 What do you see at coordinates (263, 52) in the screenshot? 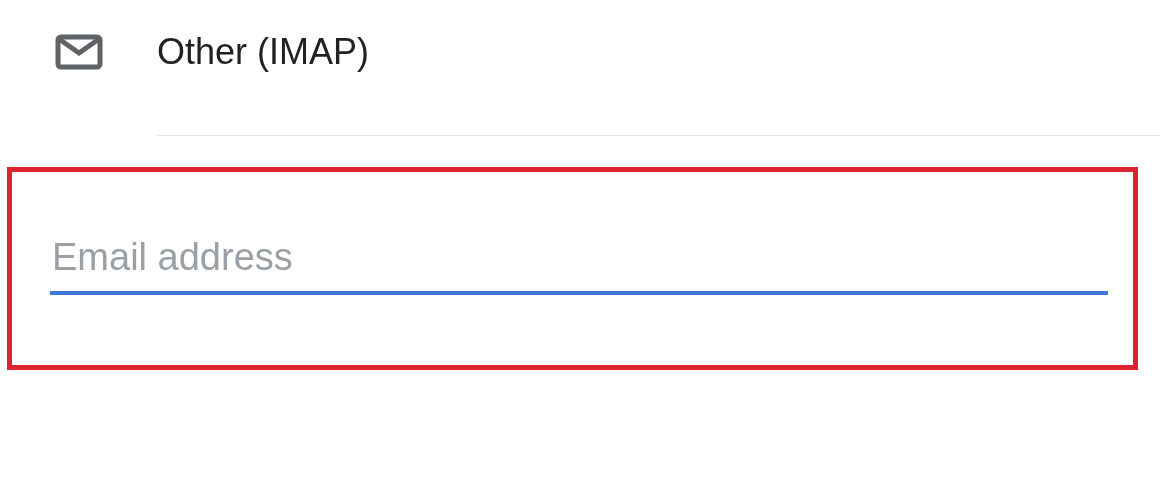
I see `account-option: Other (IMAP)` at bounding box center [263, 52].